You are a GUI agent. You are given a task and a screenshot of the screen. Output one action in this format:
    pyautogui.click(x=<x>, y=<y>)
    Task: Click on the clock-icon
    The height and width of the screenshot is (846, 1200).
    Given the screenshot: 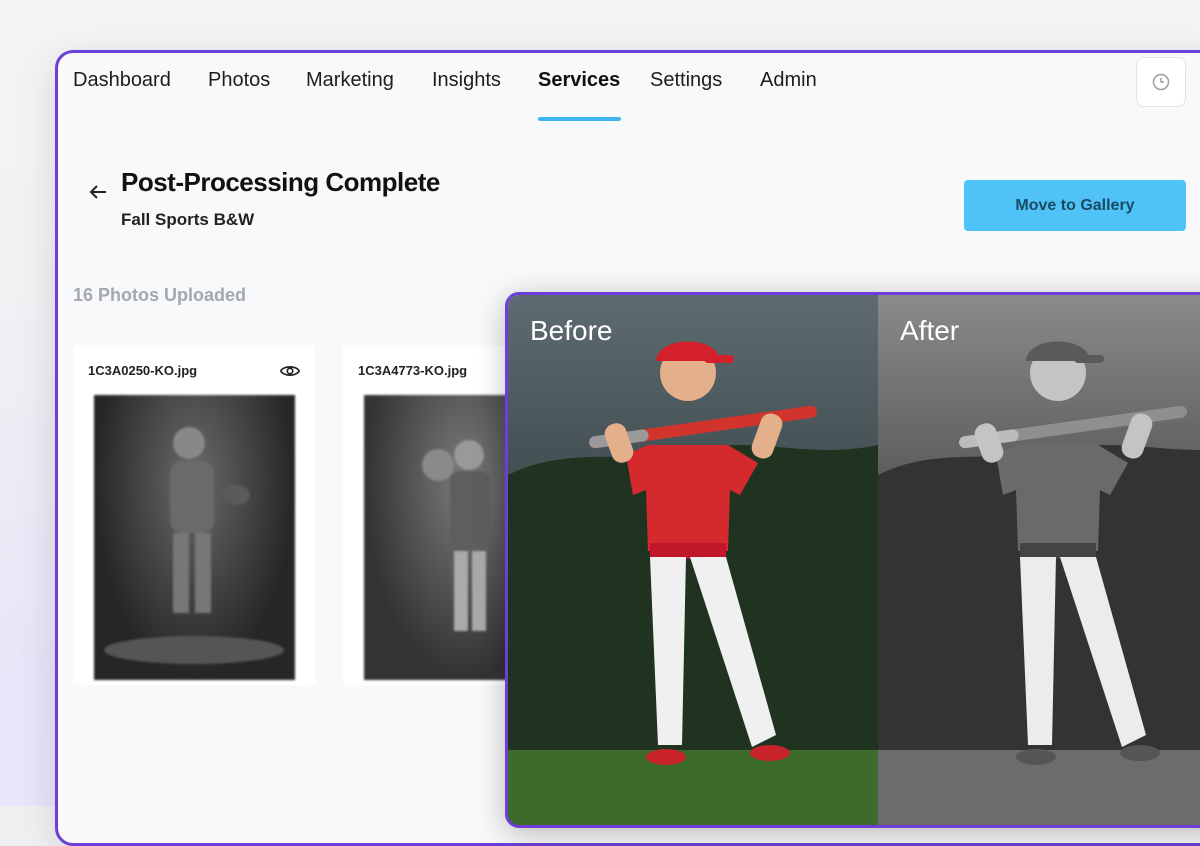 What is the action you would take?
    pyautogui.click(x=1161, y=82)
    